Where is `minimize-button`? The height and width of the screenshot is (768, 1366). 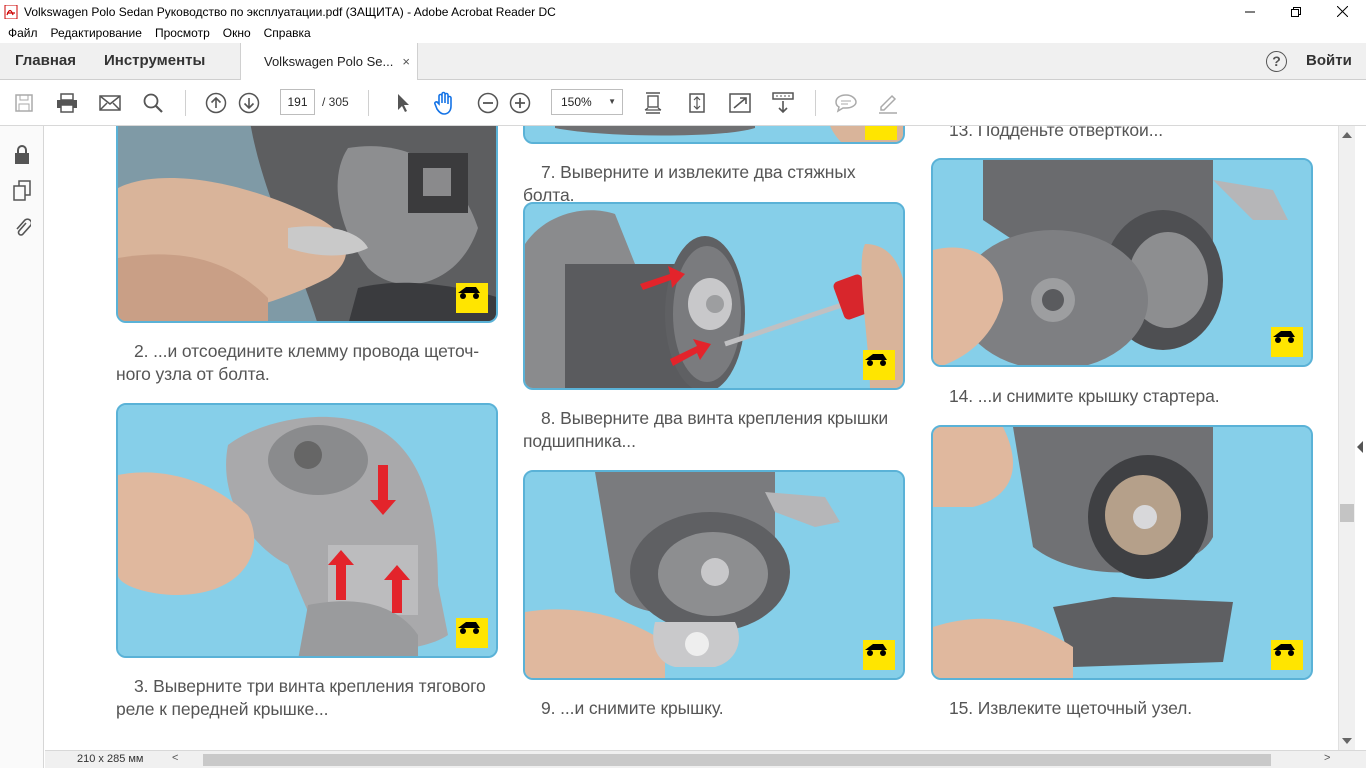
minimize-button is located at coordinates (1250, 11).